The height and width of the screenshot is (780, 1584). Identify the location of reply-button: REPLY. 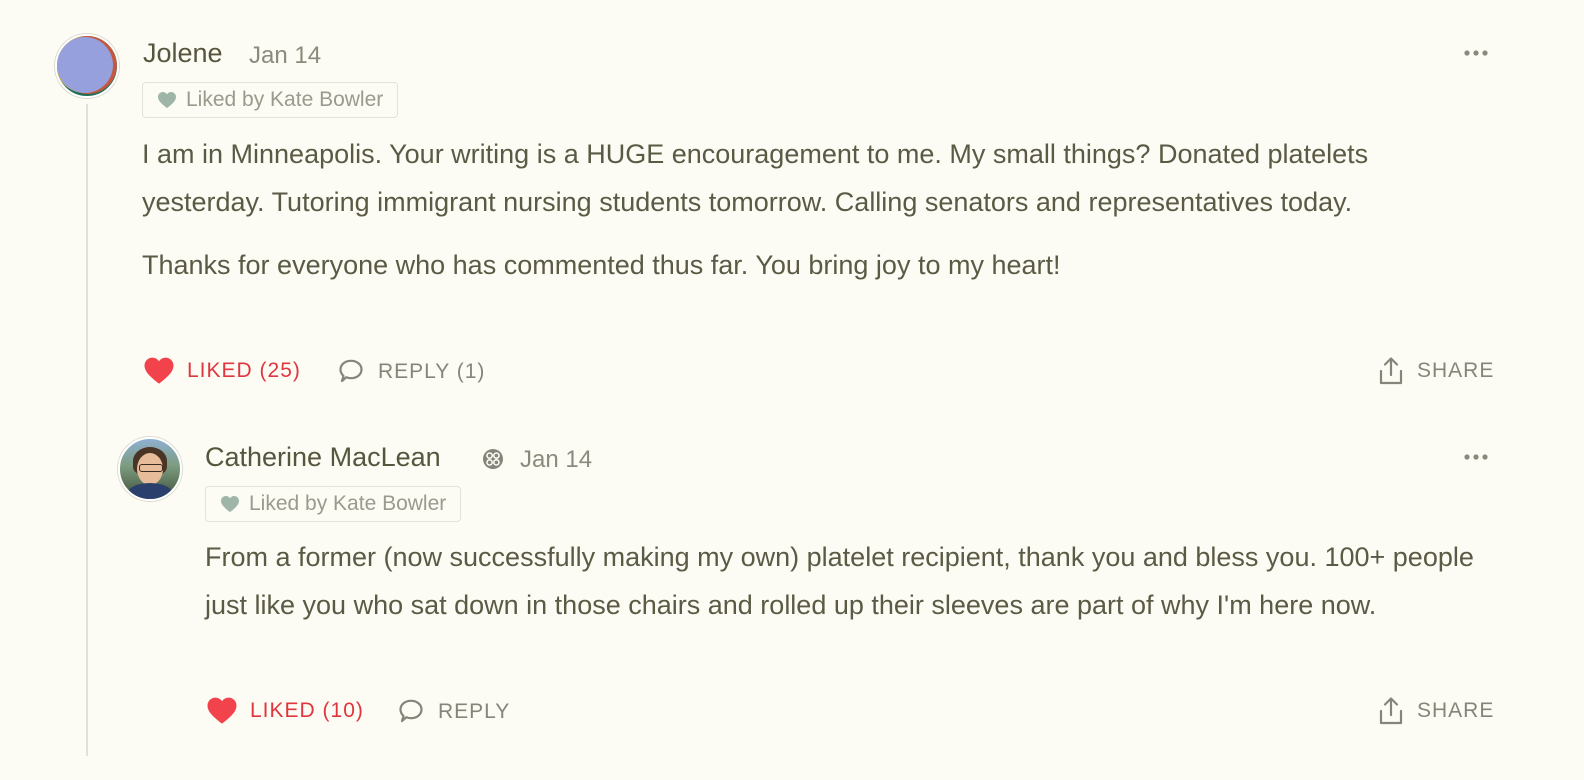
(453, 712).